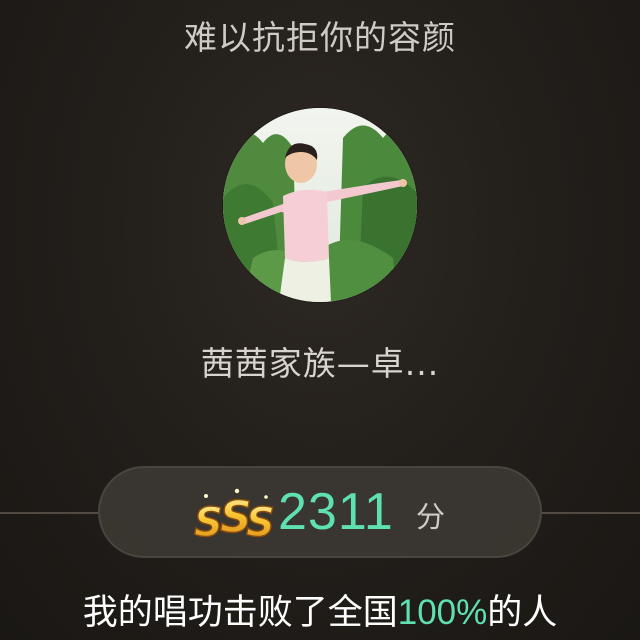 This screenshot has height=640, width=640. I want to click on result-percent: 100%, so click(442, 612).